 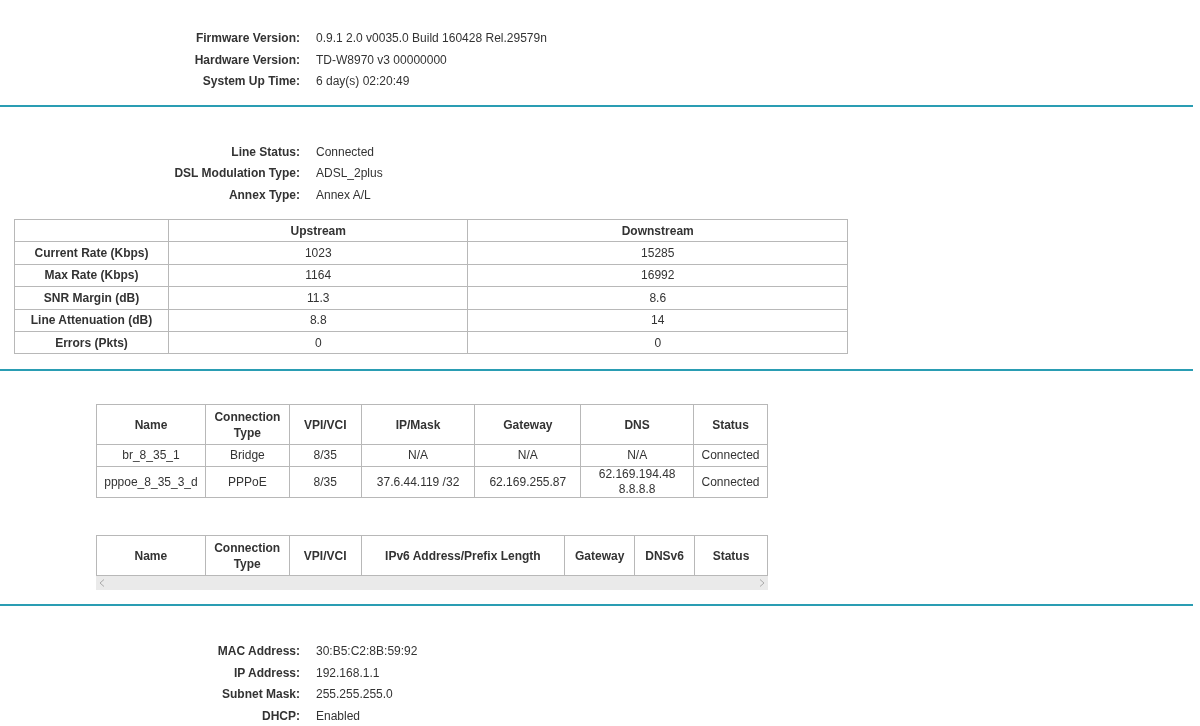 What do you see at coordinates (281, 716) in the screenshot?
I see `field-label: DHCP:` at bounding box center [281, 716].